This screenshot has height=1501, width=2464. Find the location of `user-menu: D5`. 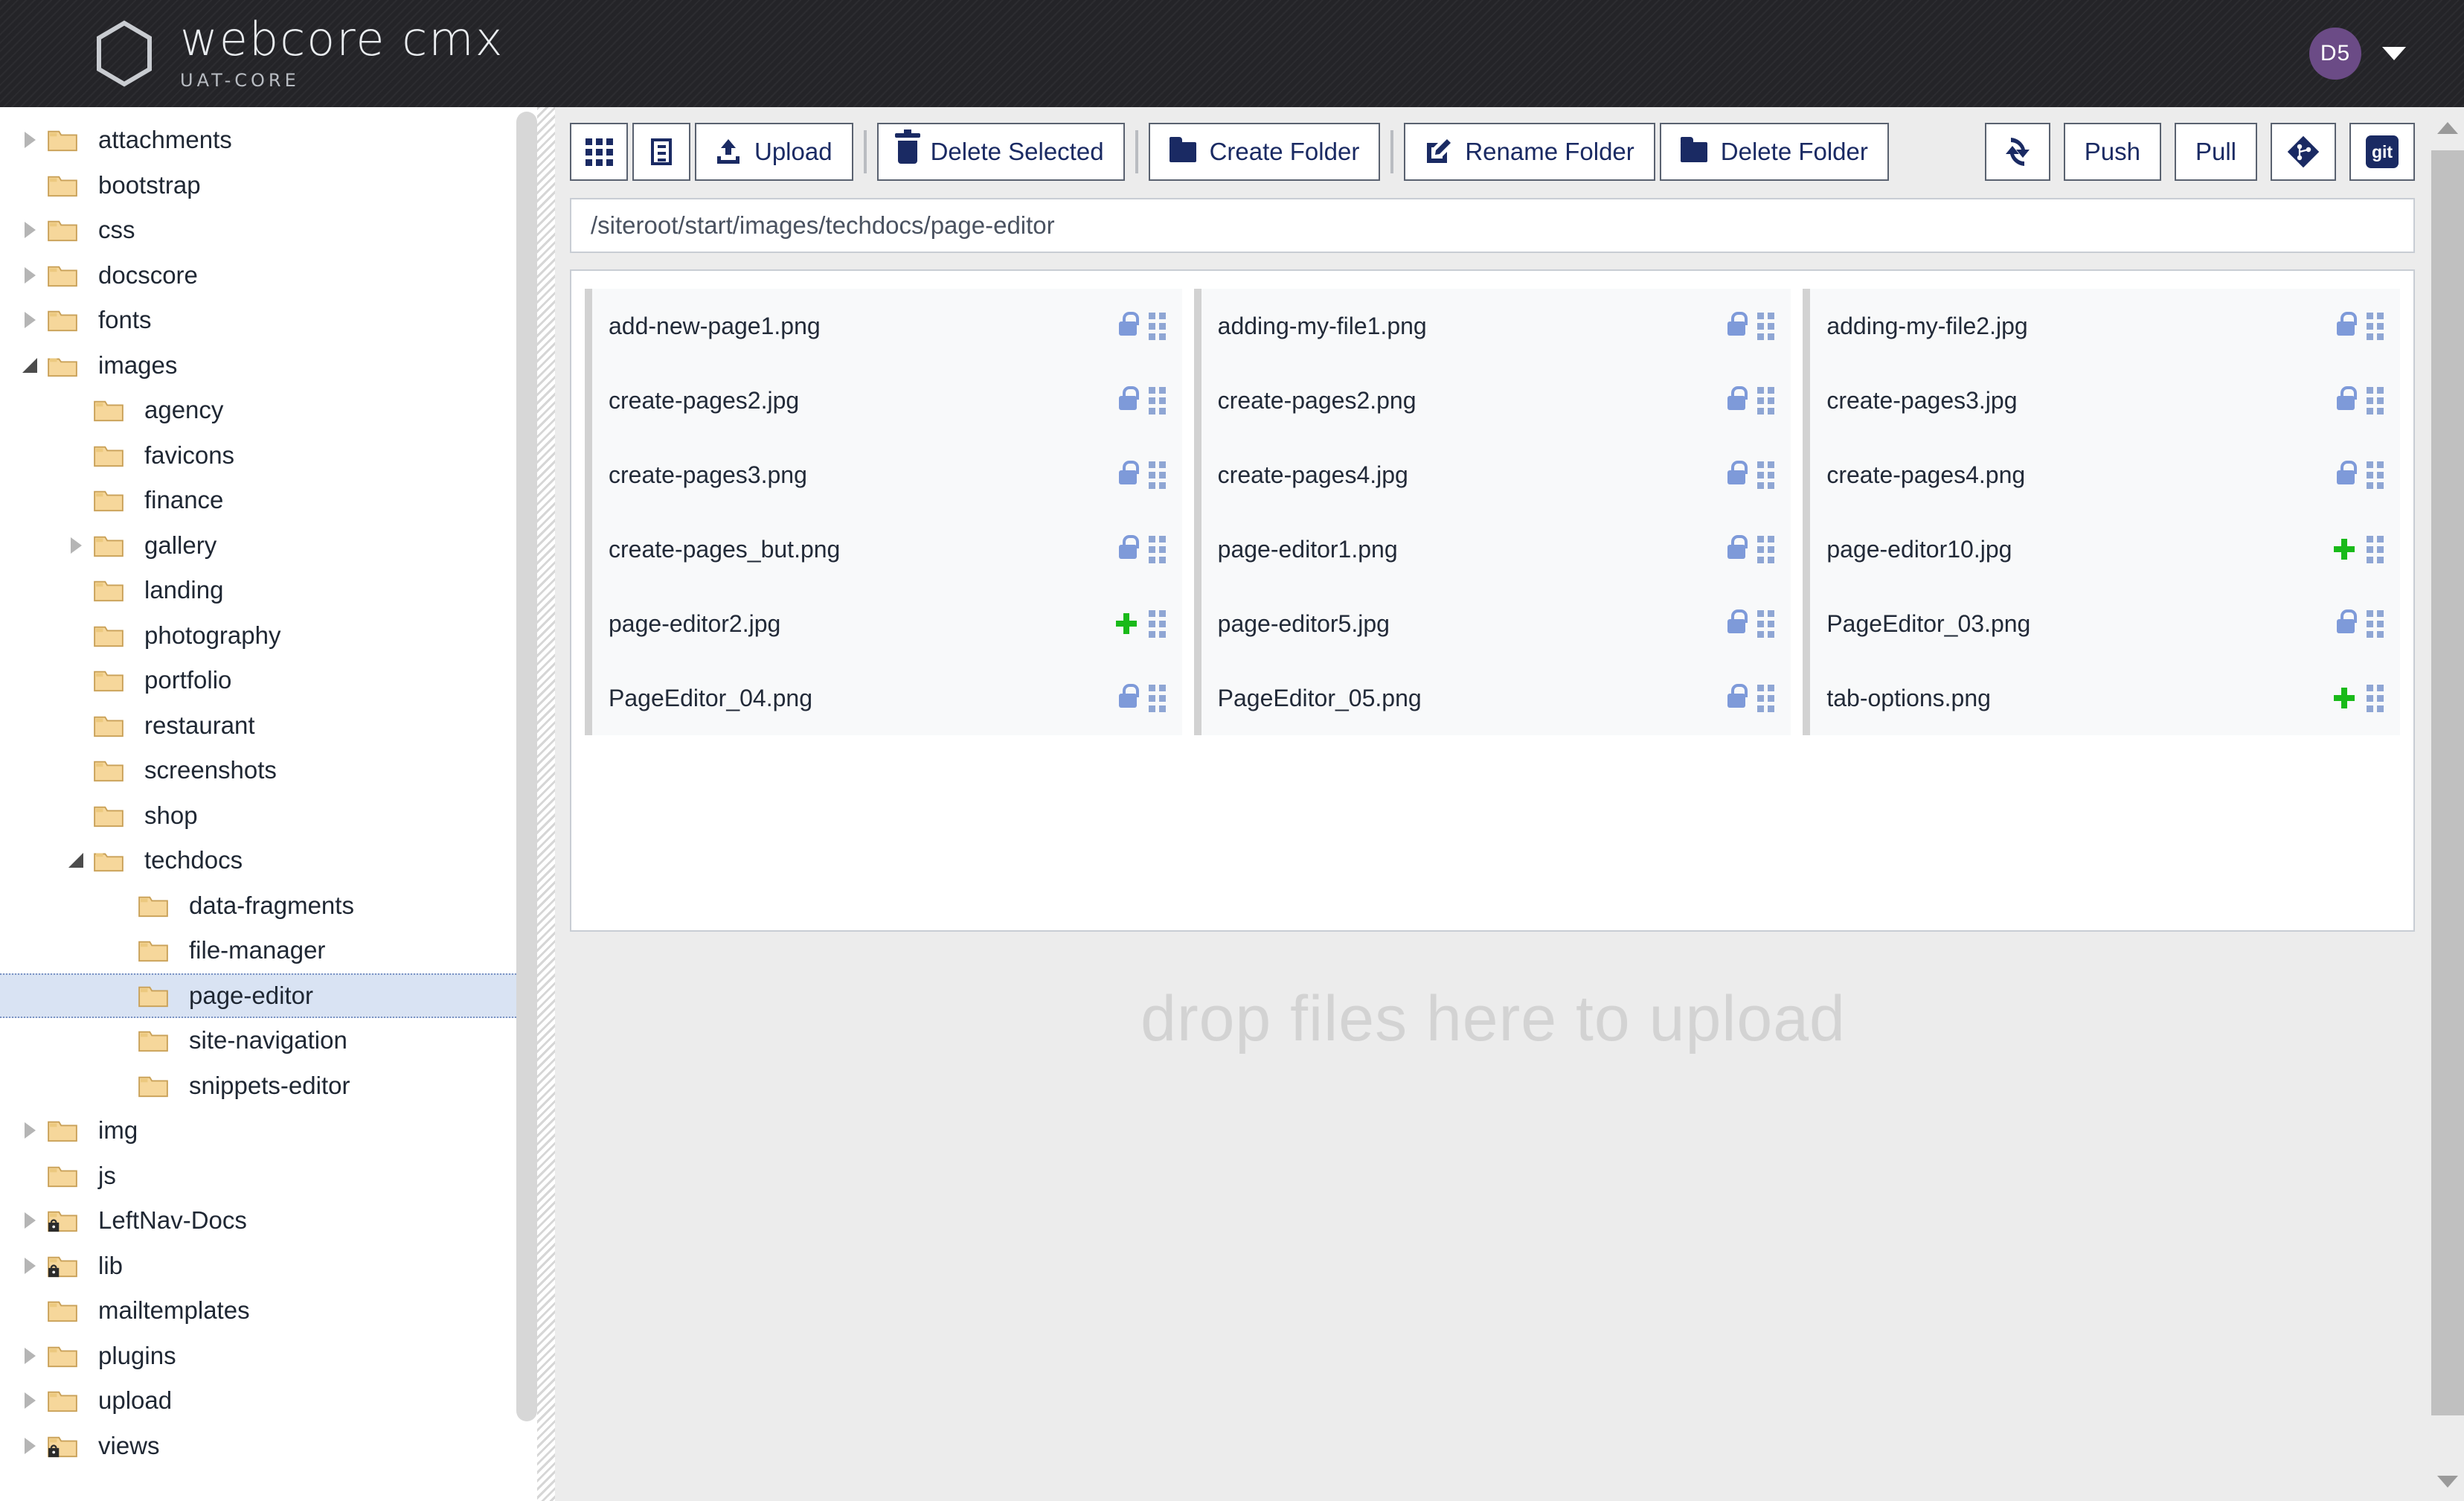

user-menu: D5 is located at coordinates (2357, 54).